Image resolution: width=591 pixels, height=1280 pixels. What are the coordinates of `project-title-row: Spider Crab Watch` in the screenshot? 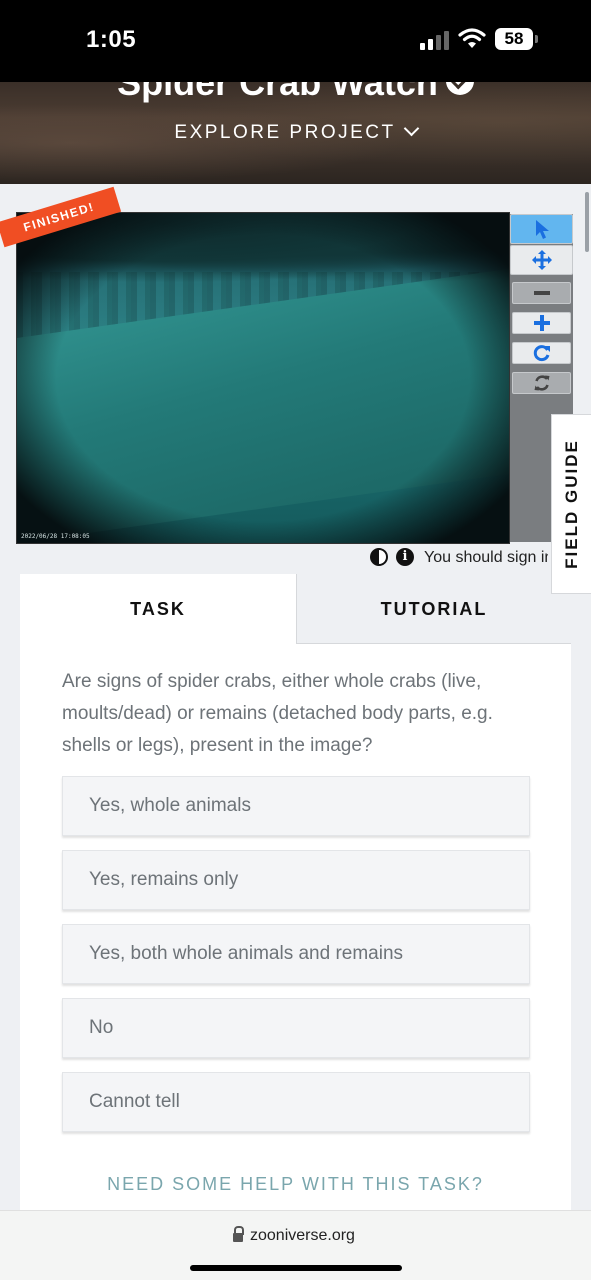 It's located at (295, 93).